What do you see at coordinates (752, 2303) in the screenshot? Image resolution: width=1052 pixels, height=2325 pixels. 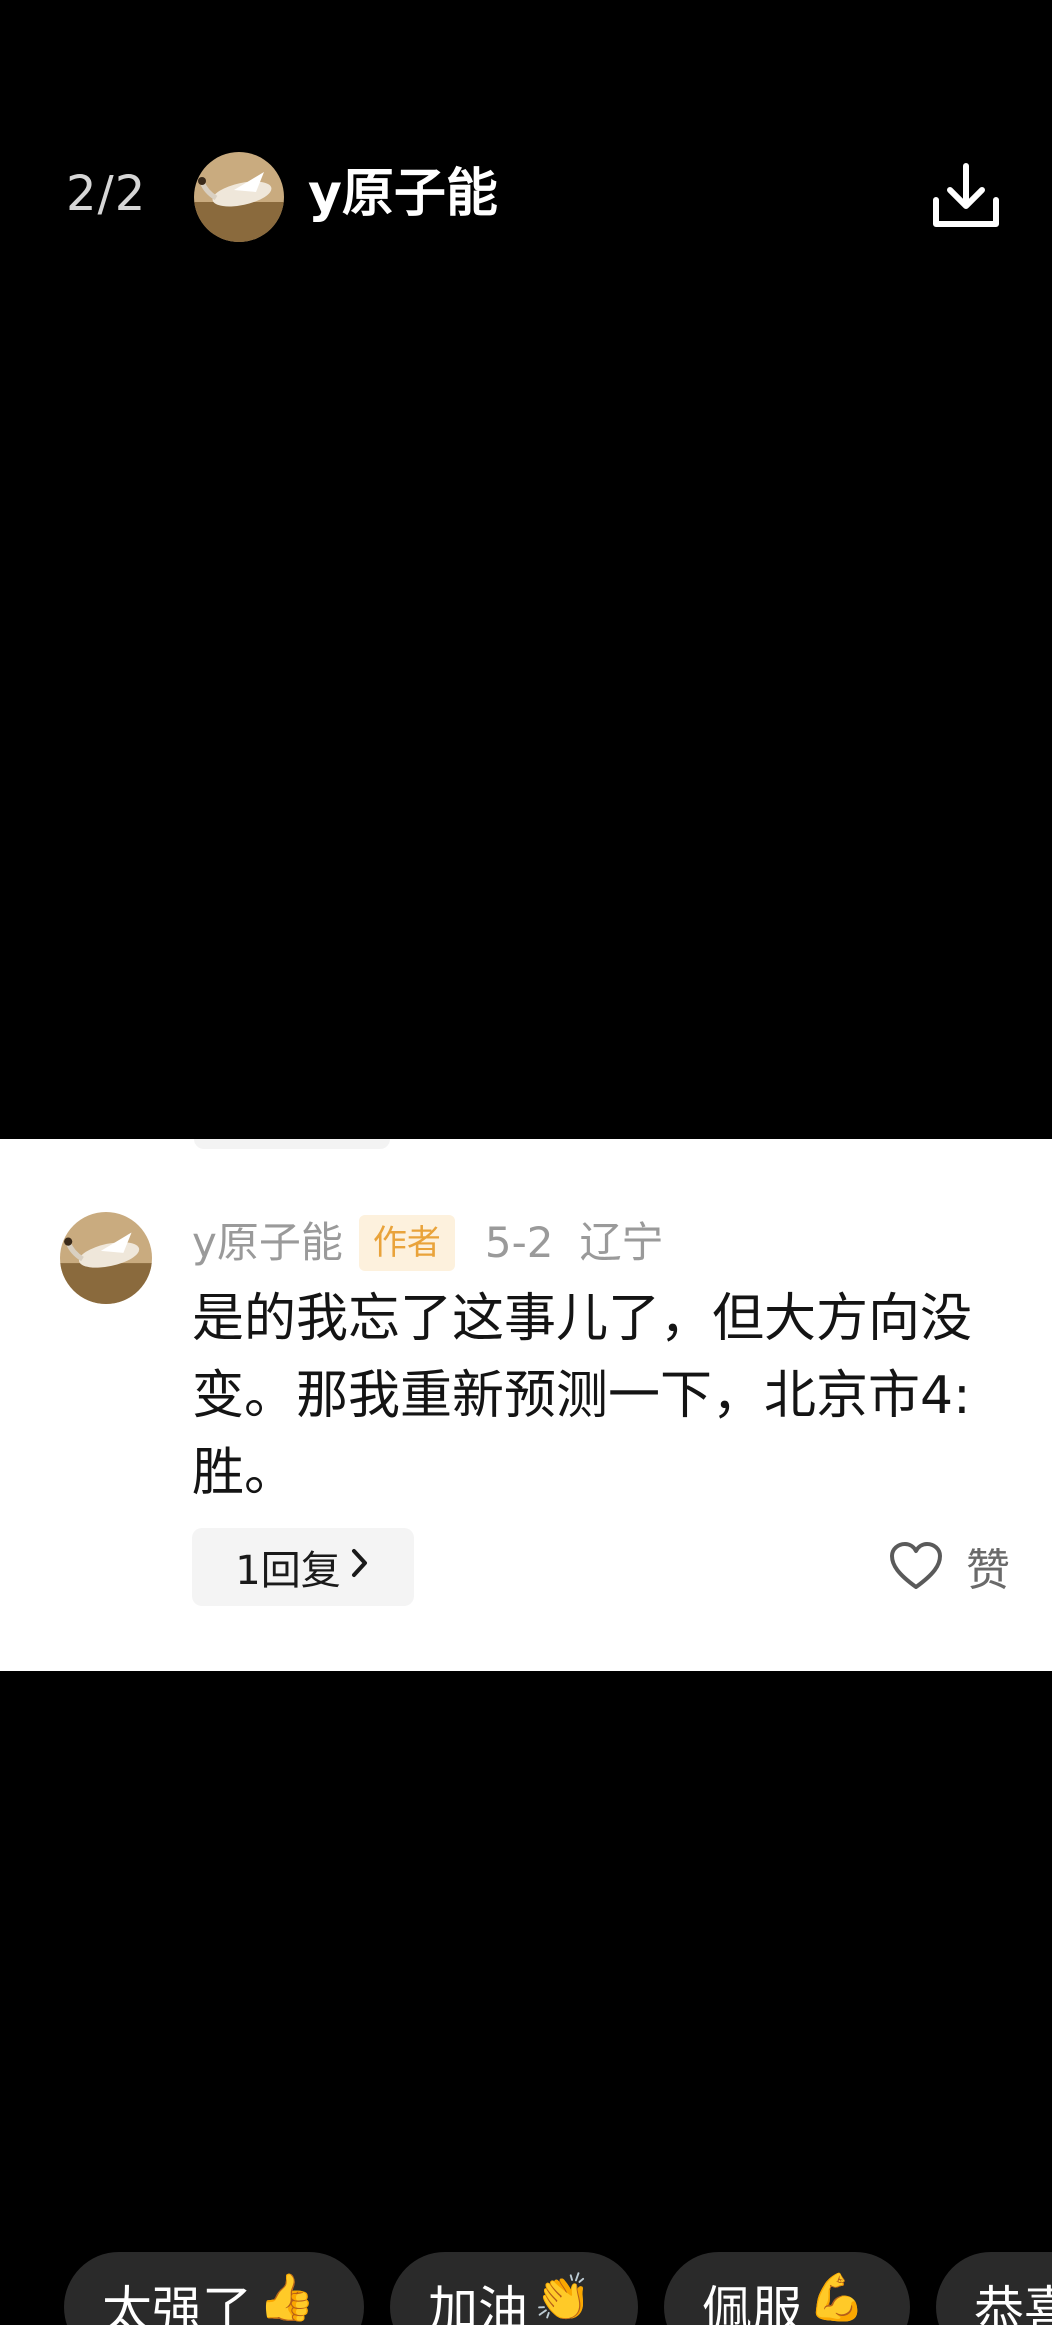 I see `reaction-label: 佩服` at bounding box center [752, 2303].